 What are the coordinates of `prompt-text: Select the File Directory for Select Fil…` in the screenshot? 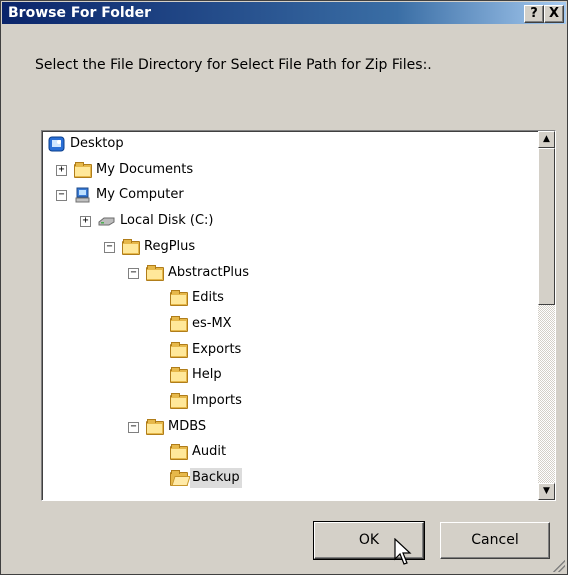 It's located at (233, 65).